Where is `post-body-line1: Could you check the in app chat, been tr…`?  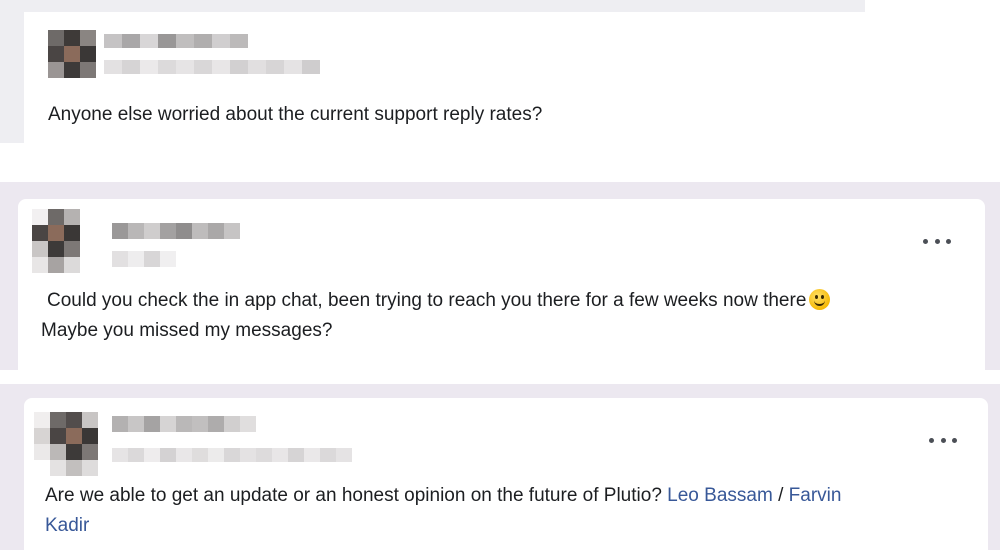 post-body-line1: Could you check the in app chat, been tr… is located at coordinates (427, 300).